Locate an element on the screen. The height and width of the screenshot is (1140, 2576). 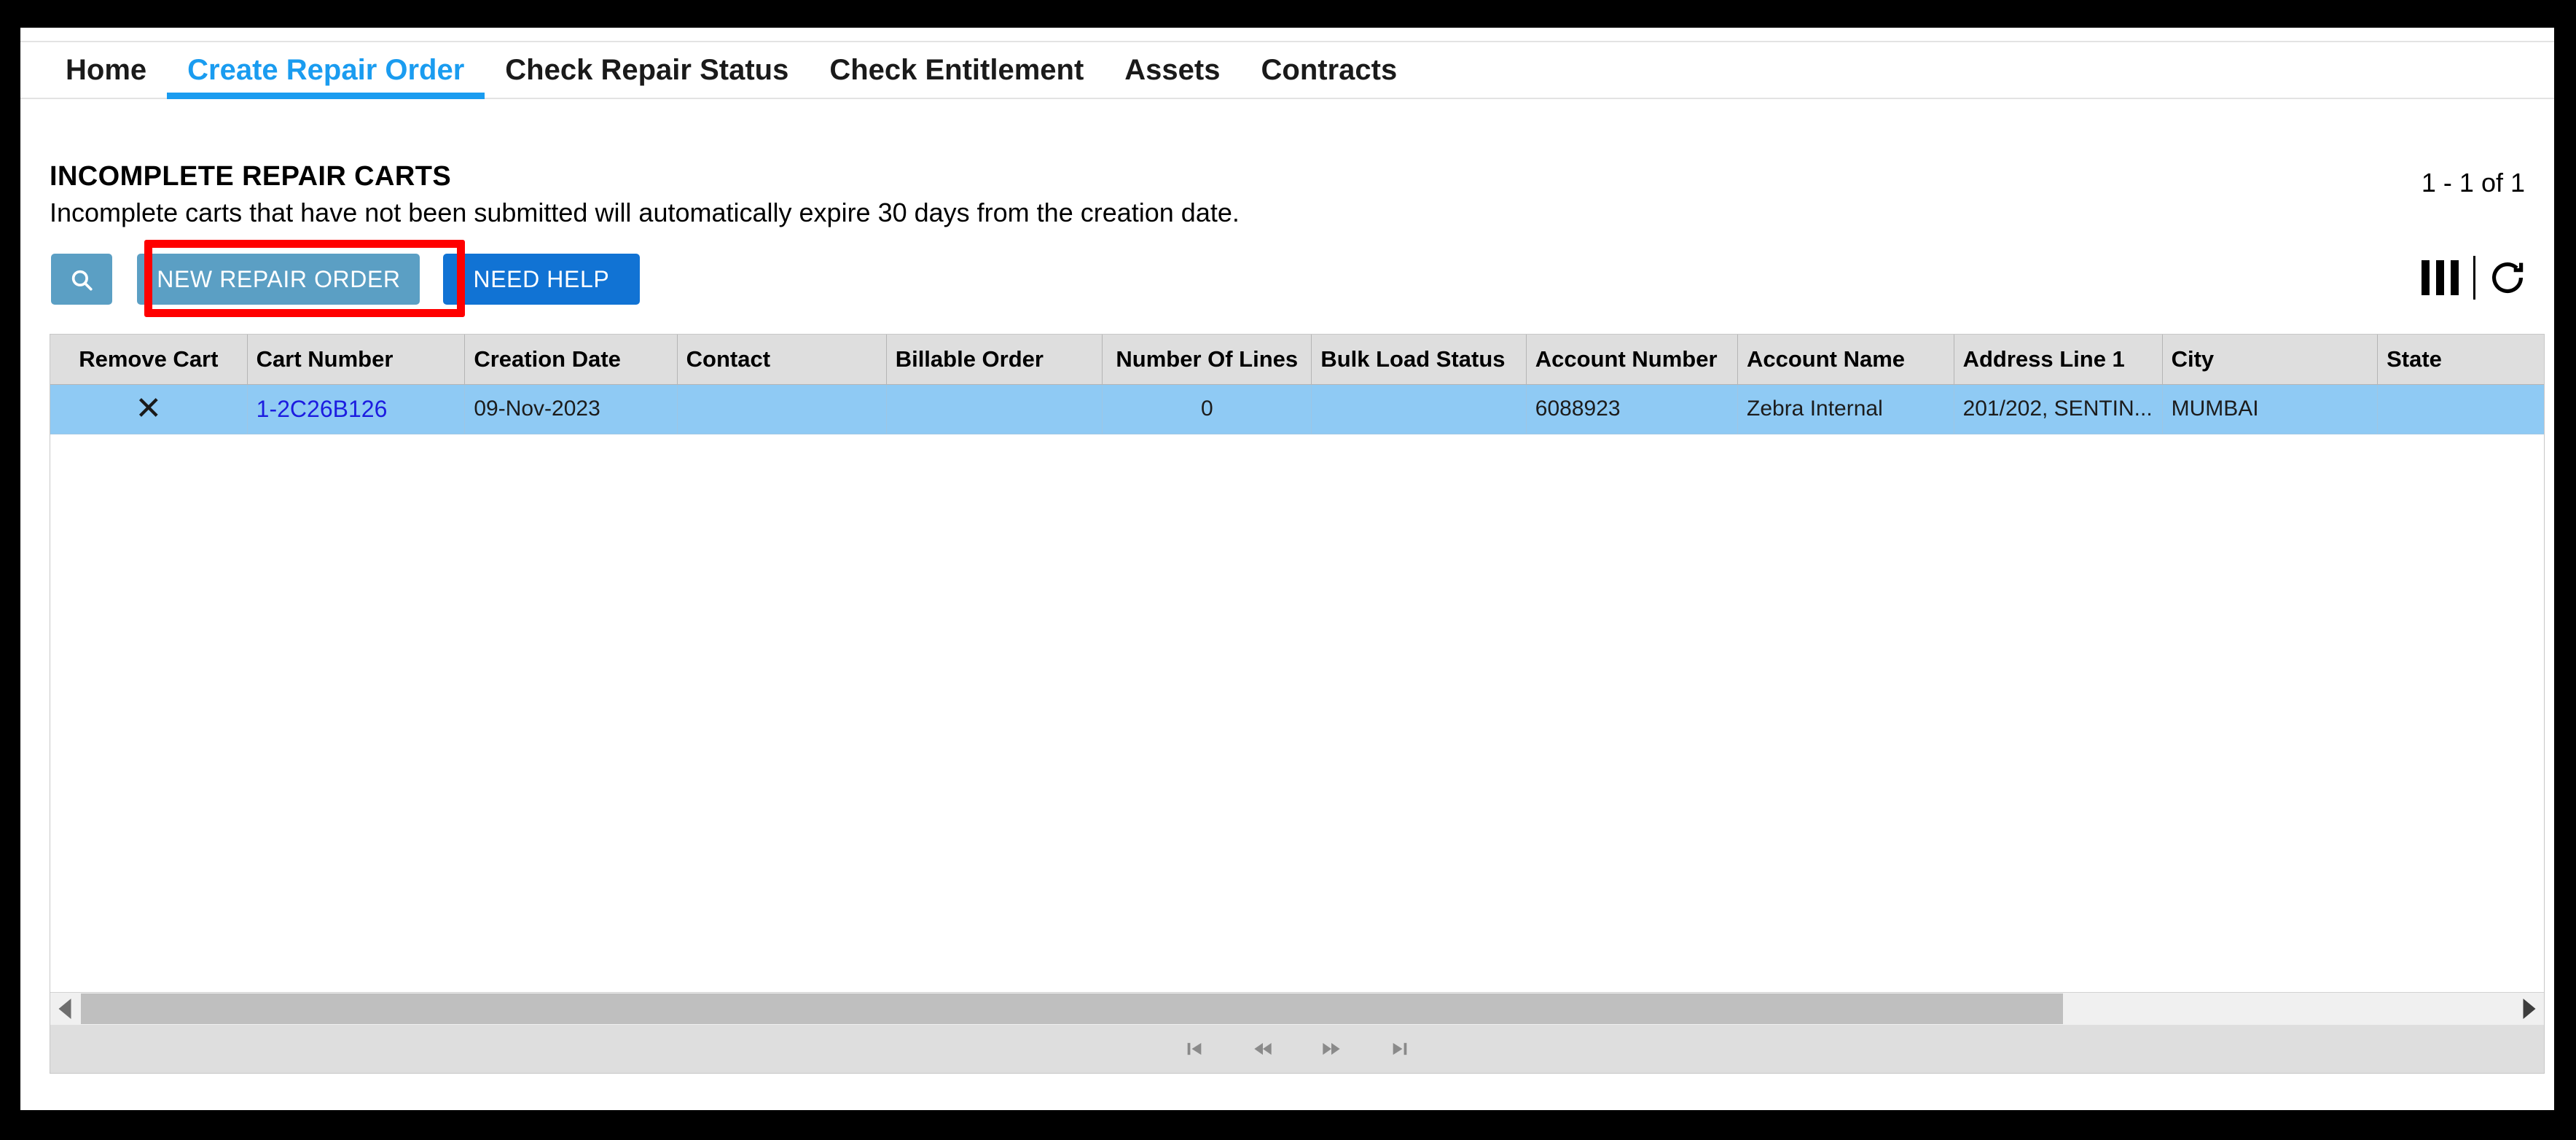
cell-bulk-load-status is located at coordinates (1419, 409).